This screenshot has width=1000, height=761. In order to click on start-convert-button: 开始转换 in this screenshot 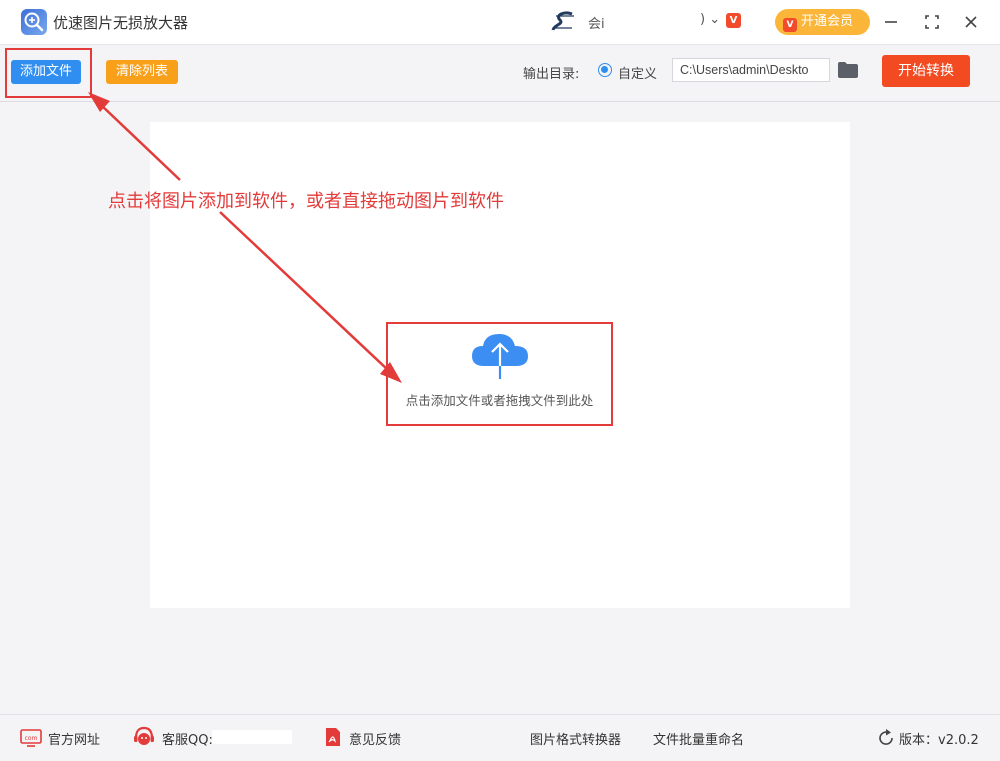, I will do `click(926, 71)`.